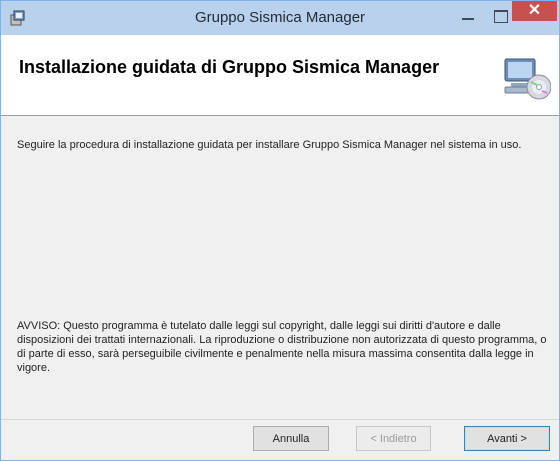 The height and width of the screenshot is (461, 560). What do you see at coordinates (393, 438) in the screenshot?
I see `back-button: < Indietro` at bounding box center [393, 438].